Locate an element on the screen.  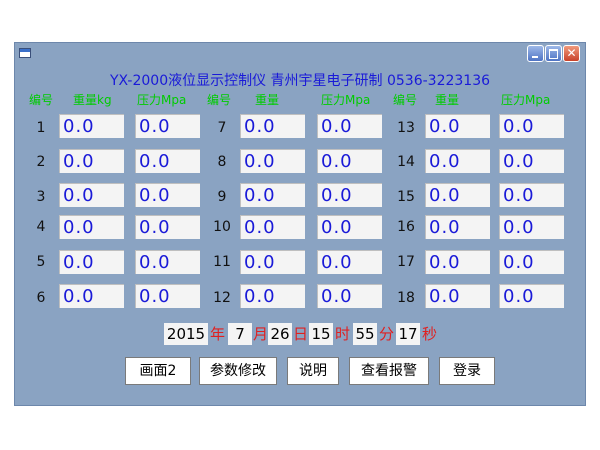
title-bar: ✕ is located at coordinates (300, 54).